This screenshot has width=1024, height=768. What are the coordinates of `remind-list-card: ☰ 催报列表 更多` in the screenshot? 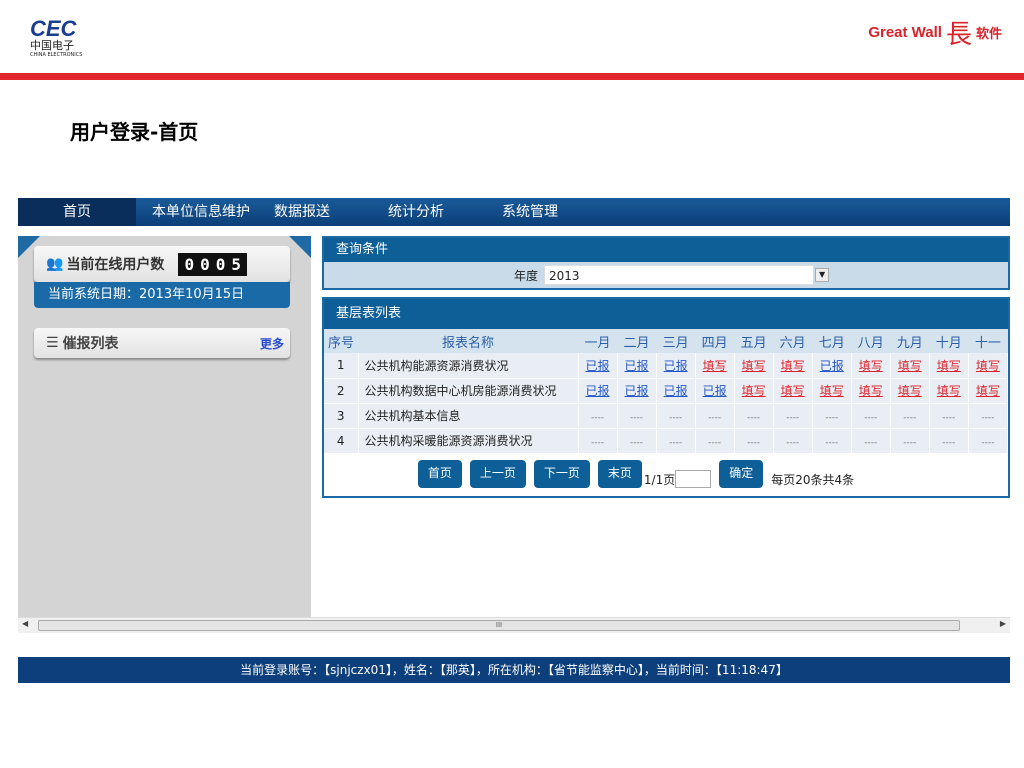 It's located at (162, 343).